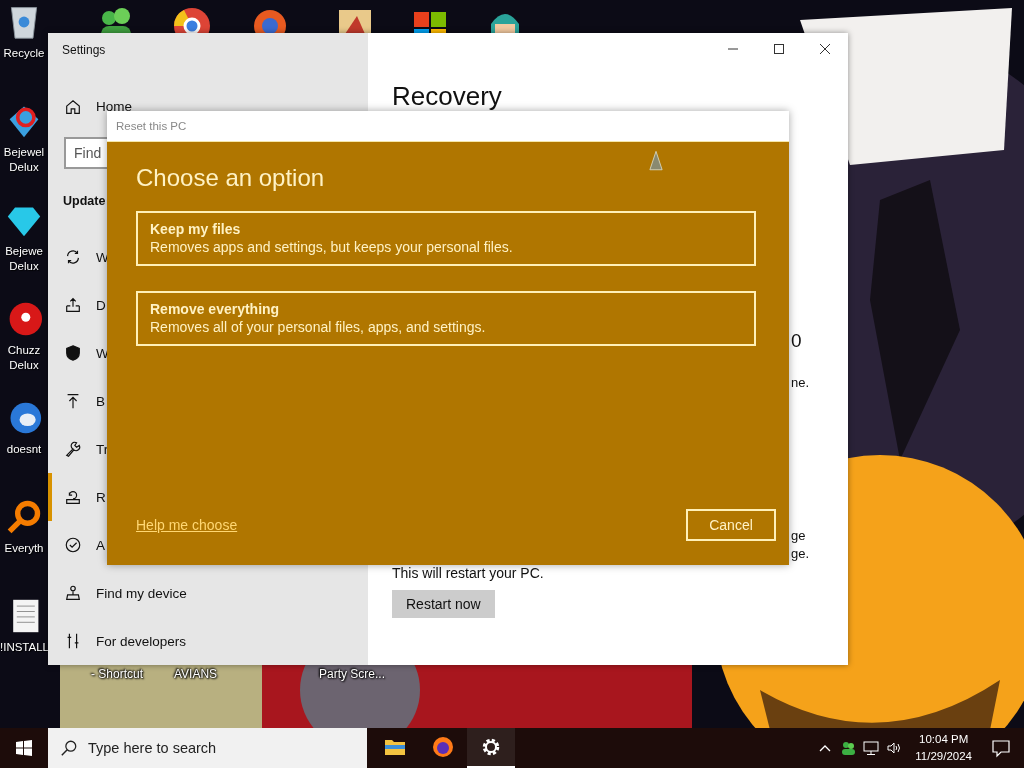  I want to click on content-text: 0, so click(797, 341).